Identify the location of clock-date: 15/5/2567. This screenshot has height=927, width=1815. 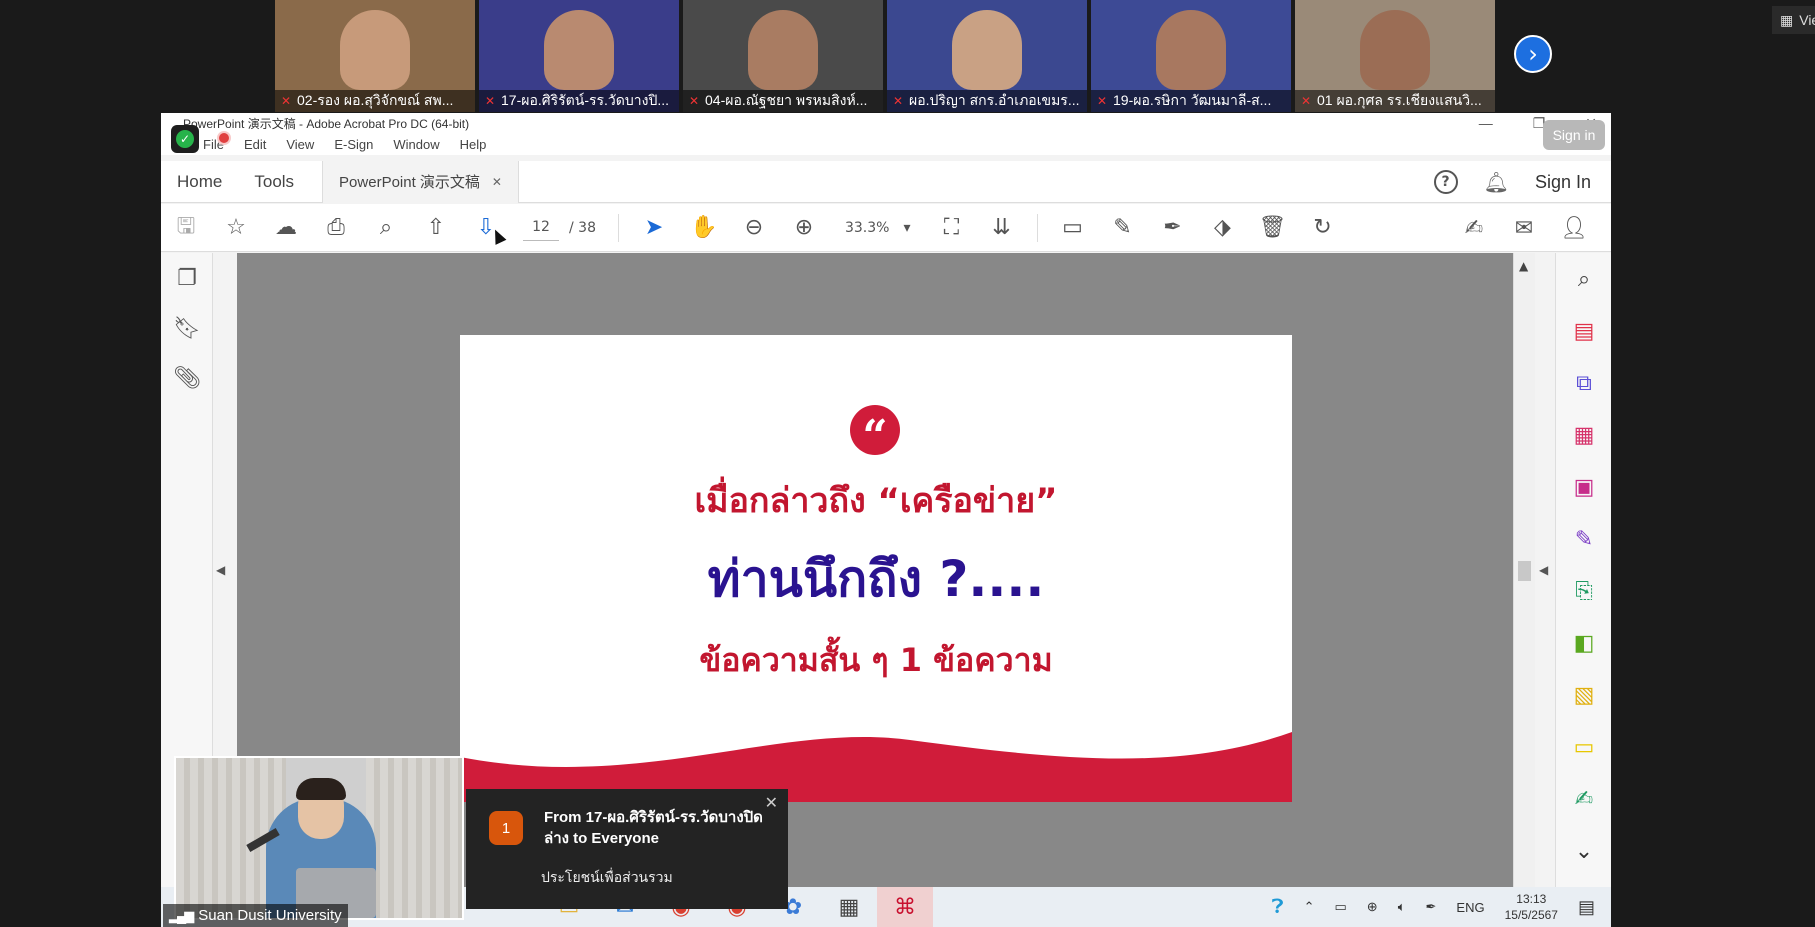
(1531, 915).